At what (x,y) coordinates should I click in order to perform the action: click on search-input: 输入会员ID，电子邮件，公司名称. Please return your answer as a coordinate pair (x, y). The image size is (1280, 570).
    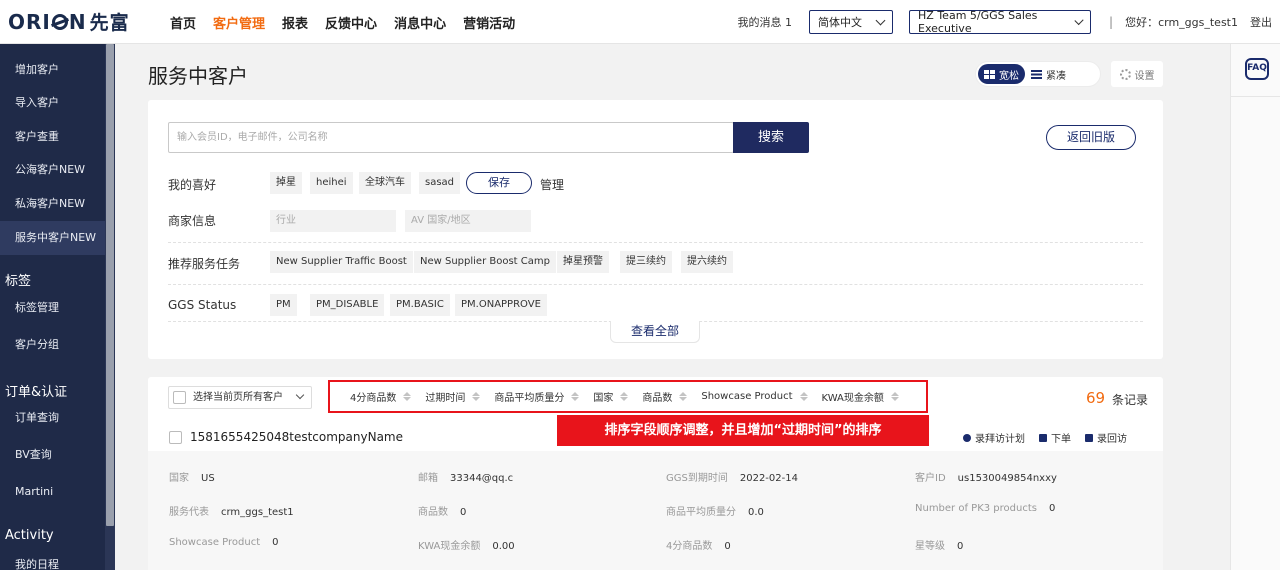
    Looking at the image, I should click on (451, 137).